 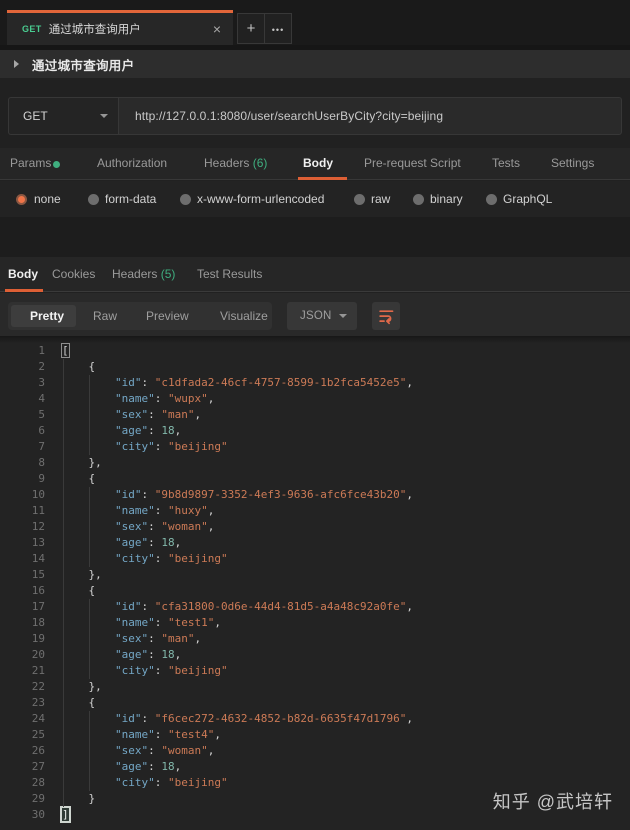 What do you see at coordinates (67, 478) in the screenshot?
I see `code-line: 9 {` at bounding box center [67, 478].